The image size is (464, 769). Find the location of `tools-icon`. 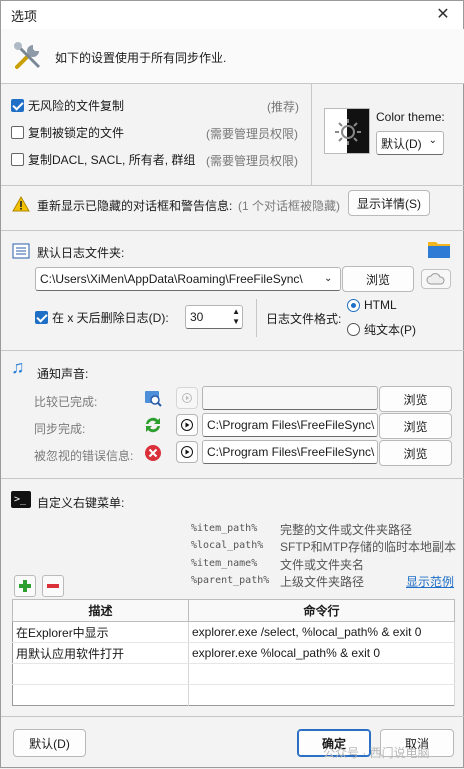

tools-icon is located at coordinates (27, 55).